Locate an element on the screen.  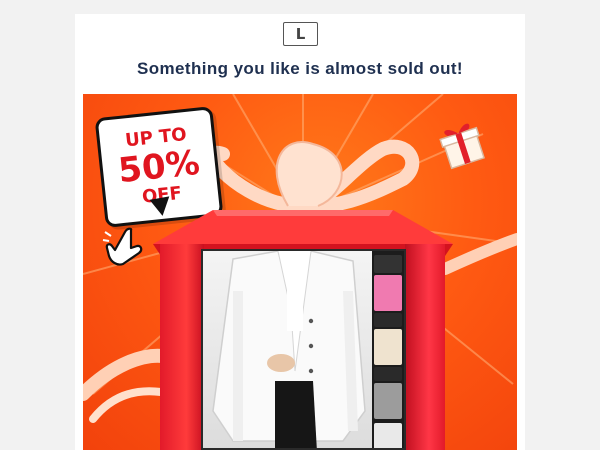
gift-box-icon is located at coordinates (462, 146).